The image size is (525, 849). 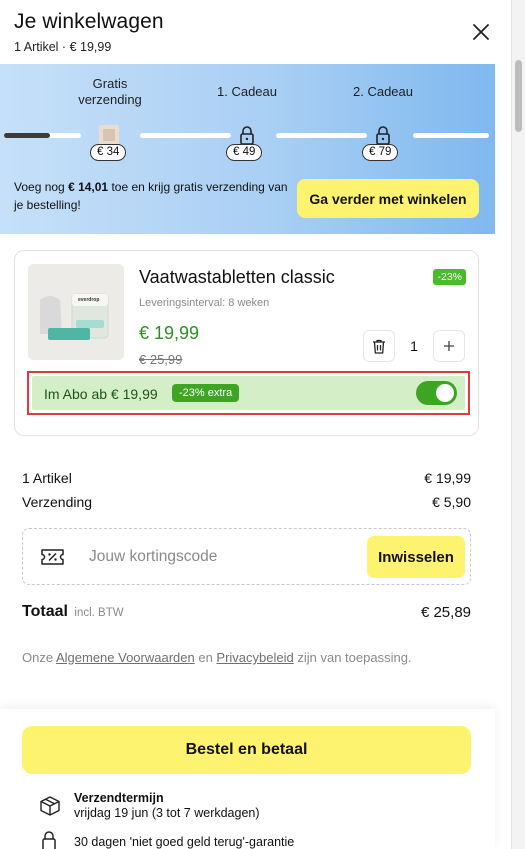 What do you see at coordinates (125, 657) in the screenshot?
I see `terms-link: Algemene Voorwaarden` at bounding box center [125, 657].